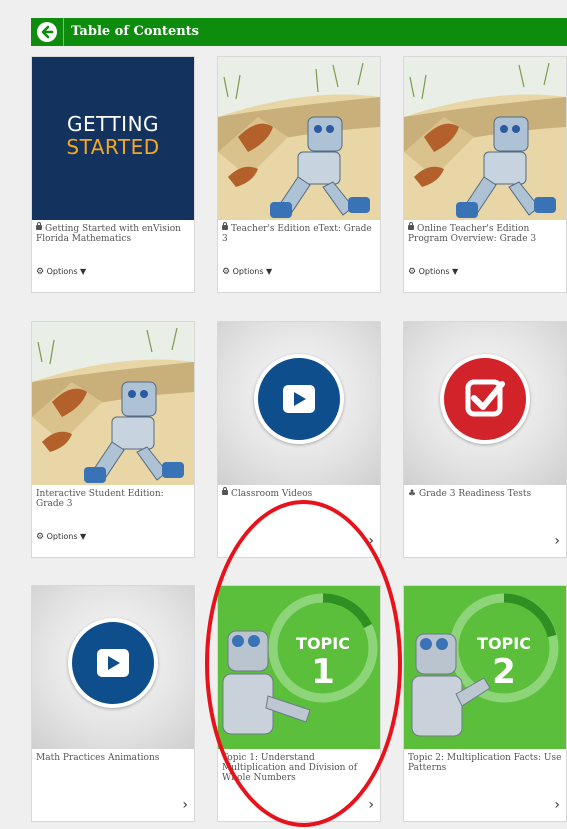 The height and width of the screenshot is (829, 567). I want to click on checkbox-icon, so click(485, 398).